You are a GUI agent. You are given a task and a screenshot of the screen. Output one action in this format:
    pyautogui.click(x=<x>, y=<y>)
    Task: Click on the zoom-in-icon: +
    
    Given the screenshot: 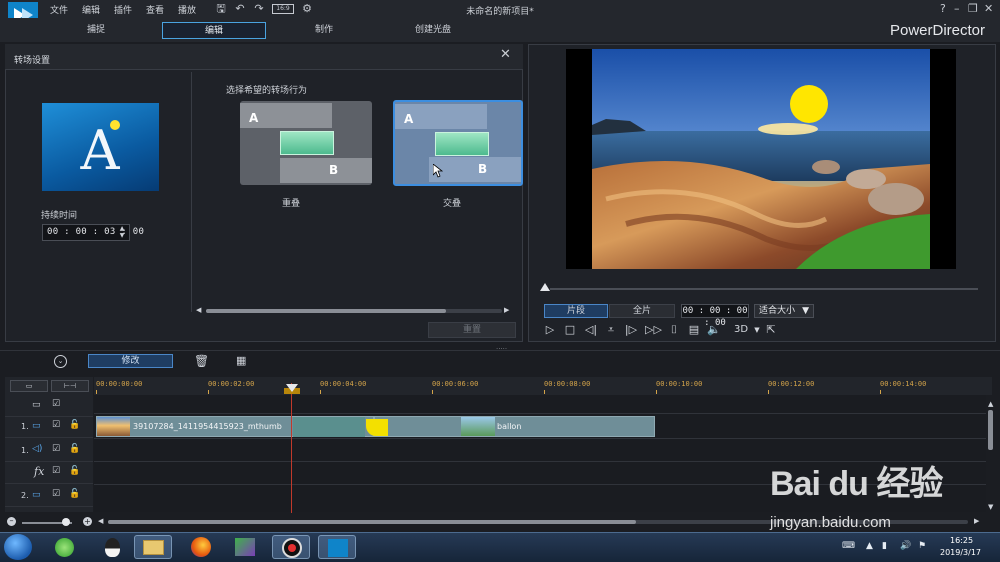 What is the action you would take?
    pyautogui.click(x=87, y=521)
    